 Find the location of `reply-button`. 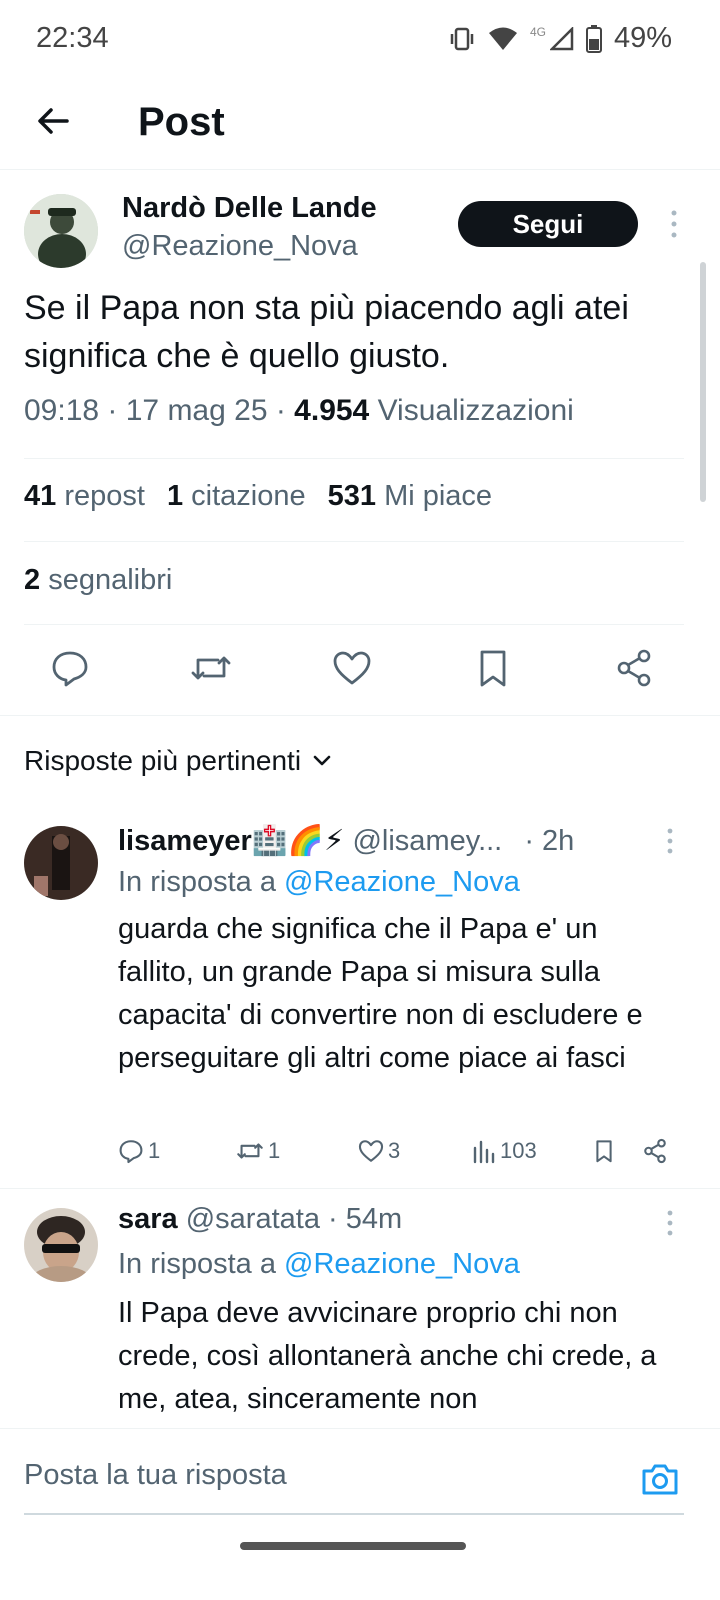

reply-button is located at coordinates (70, 668).